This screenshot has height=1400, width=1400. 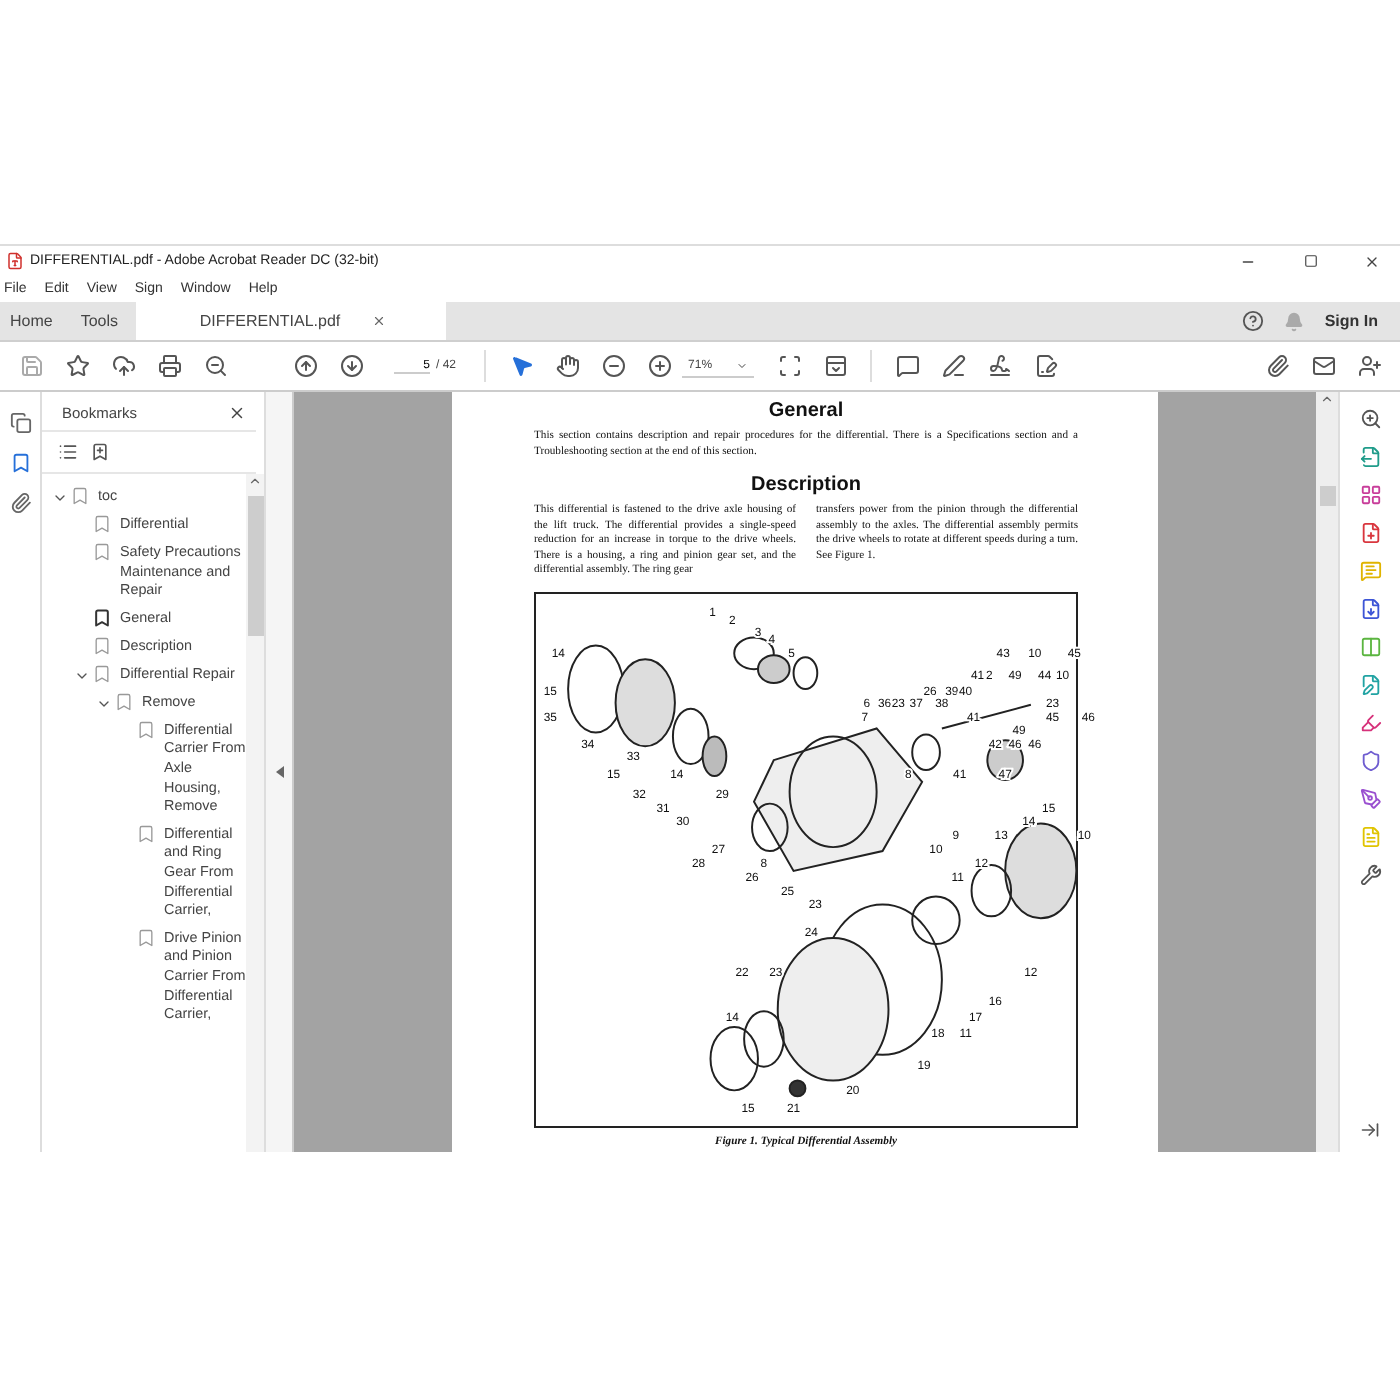 What do you see at coordinates (1370, 495) in the screenshot?
I see `layout-icon` at bounding box center [1370, 495].